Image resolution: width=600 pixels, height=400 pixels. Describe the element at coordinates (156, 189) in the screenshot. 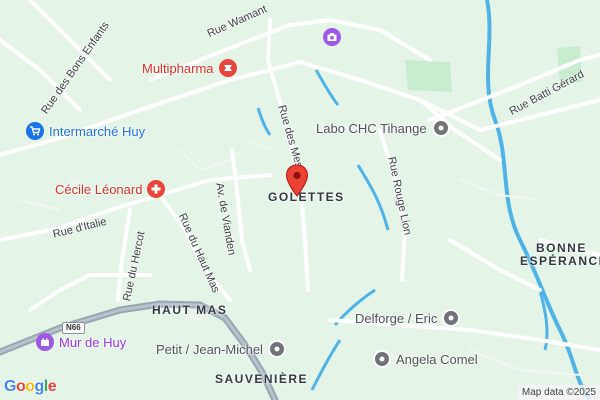

I see `medical-cross-icon` at that location.